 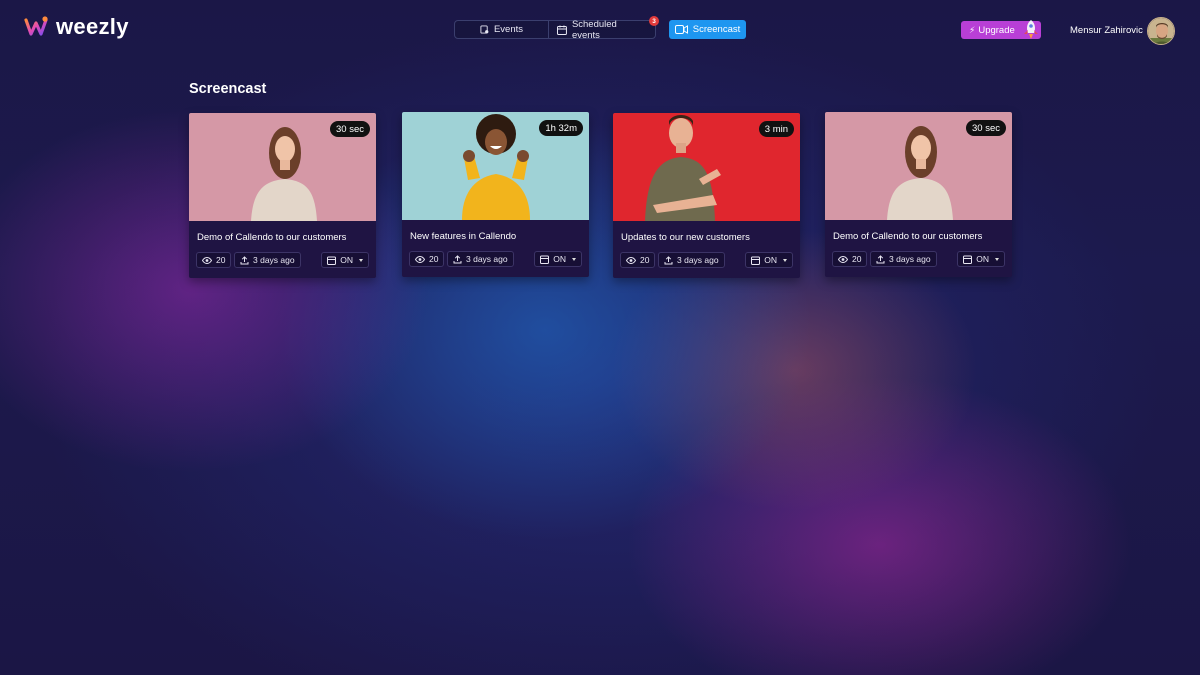 What do you see at coordinates (228, 89) in the screenshot?
I see `page-title: Screencast` at bounding box center [228, 89].